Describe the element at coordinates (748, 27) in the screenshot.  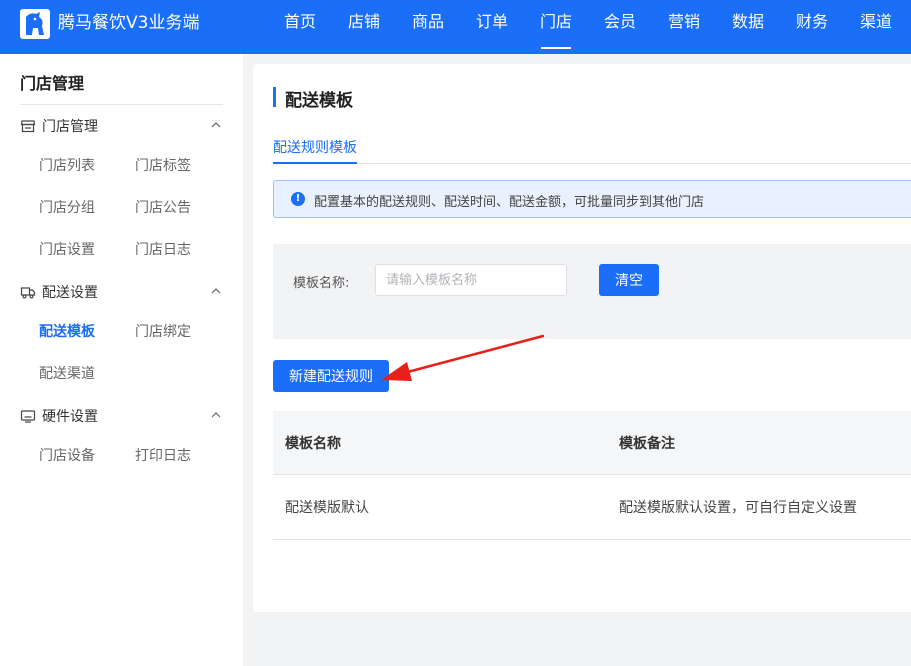
I see `nav-data: 数据` at that location.